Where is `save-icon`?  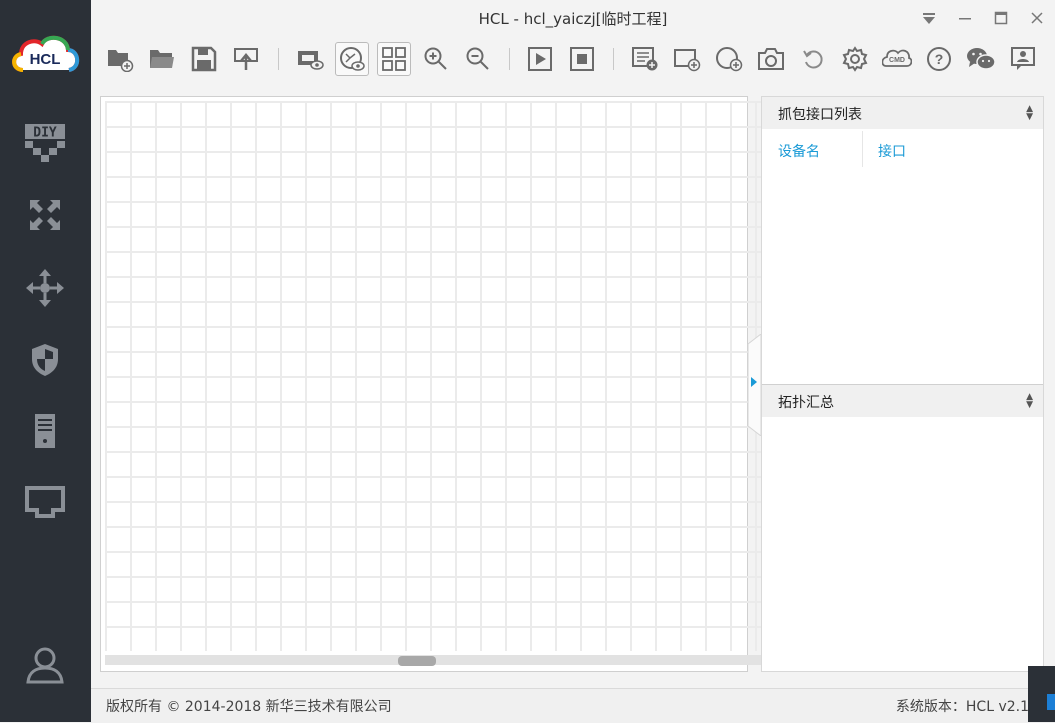 save-icon is located at coordinates (204, 59).